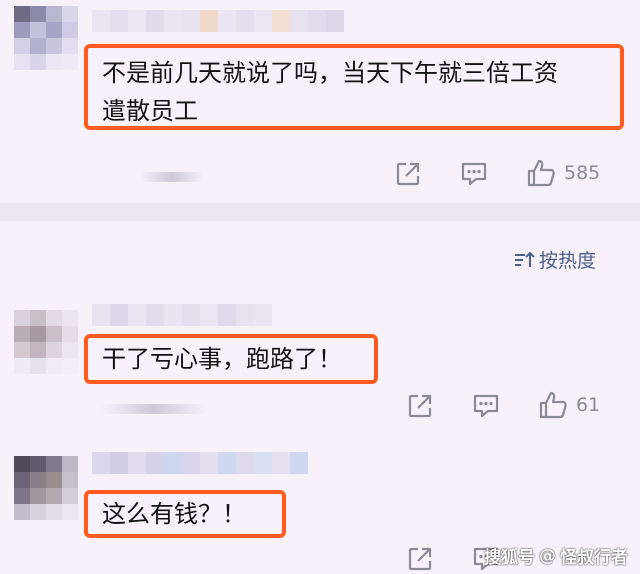  Describe the element at coordinates (524, 259) in the screenshot. I see `sort-icon` at that location.